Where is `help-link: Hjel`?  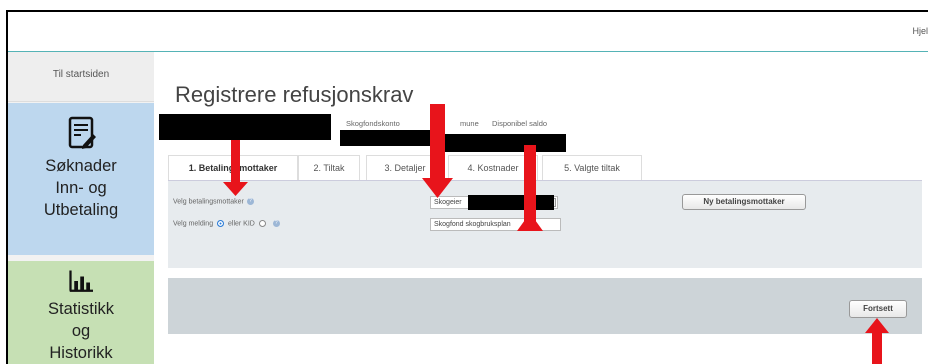
help-link: Hjel is located at coordinates (920, 31).